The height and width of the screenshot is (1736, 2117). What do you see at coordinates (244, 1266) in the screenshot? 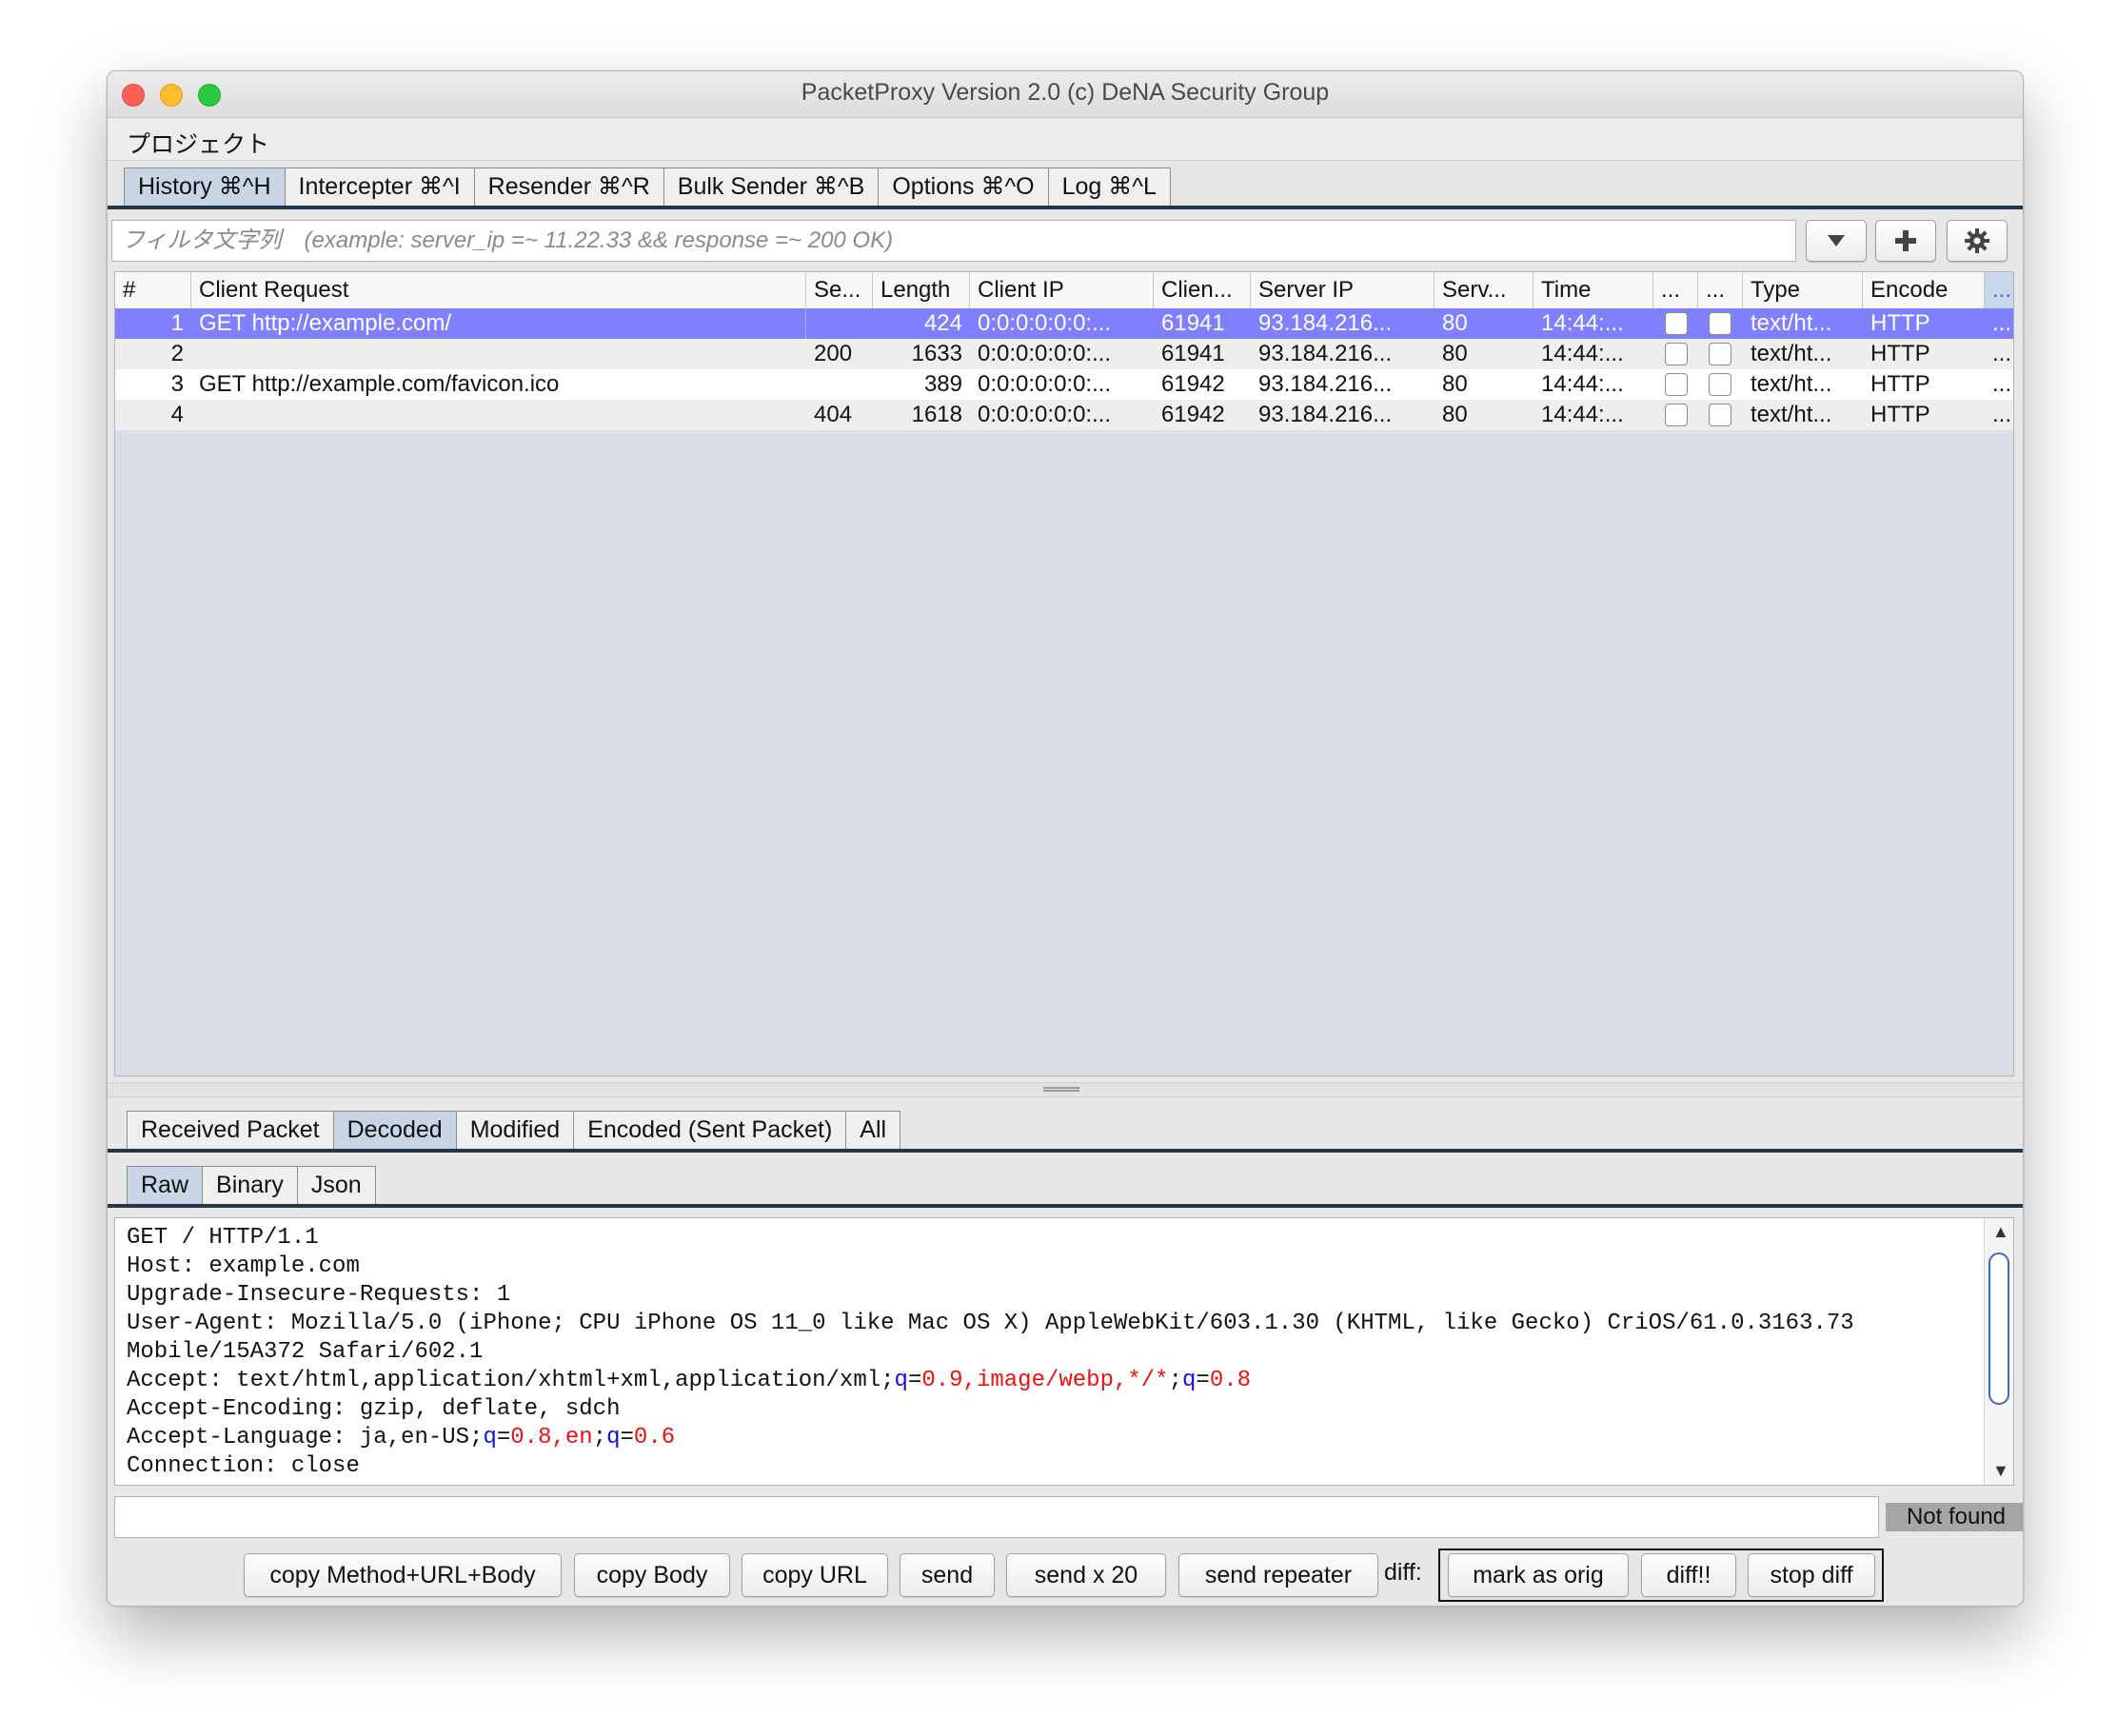
I see `code-line: Host: example.com` at bounding box center [244, 1266].